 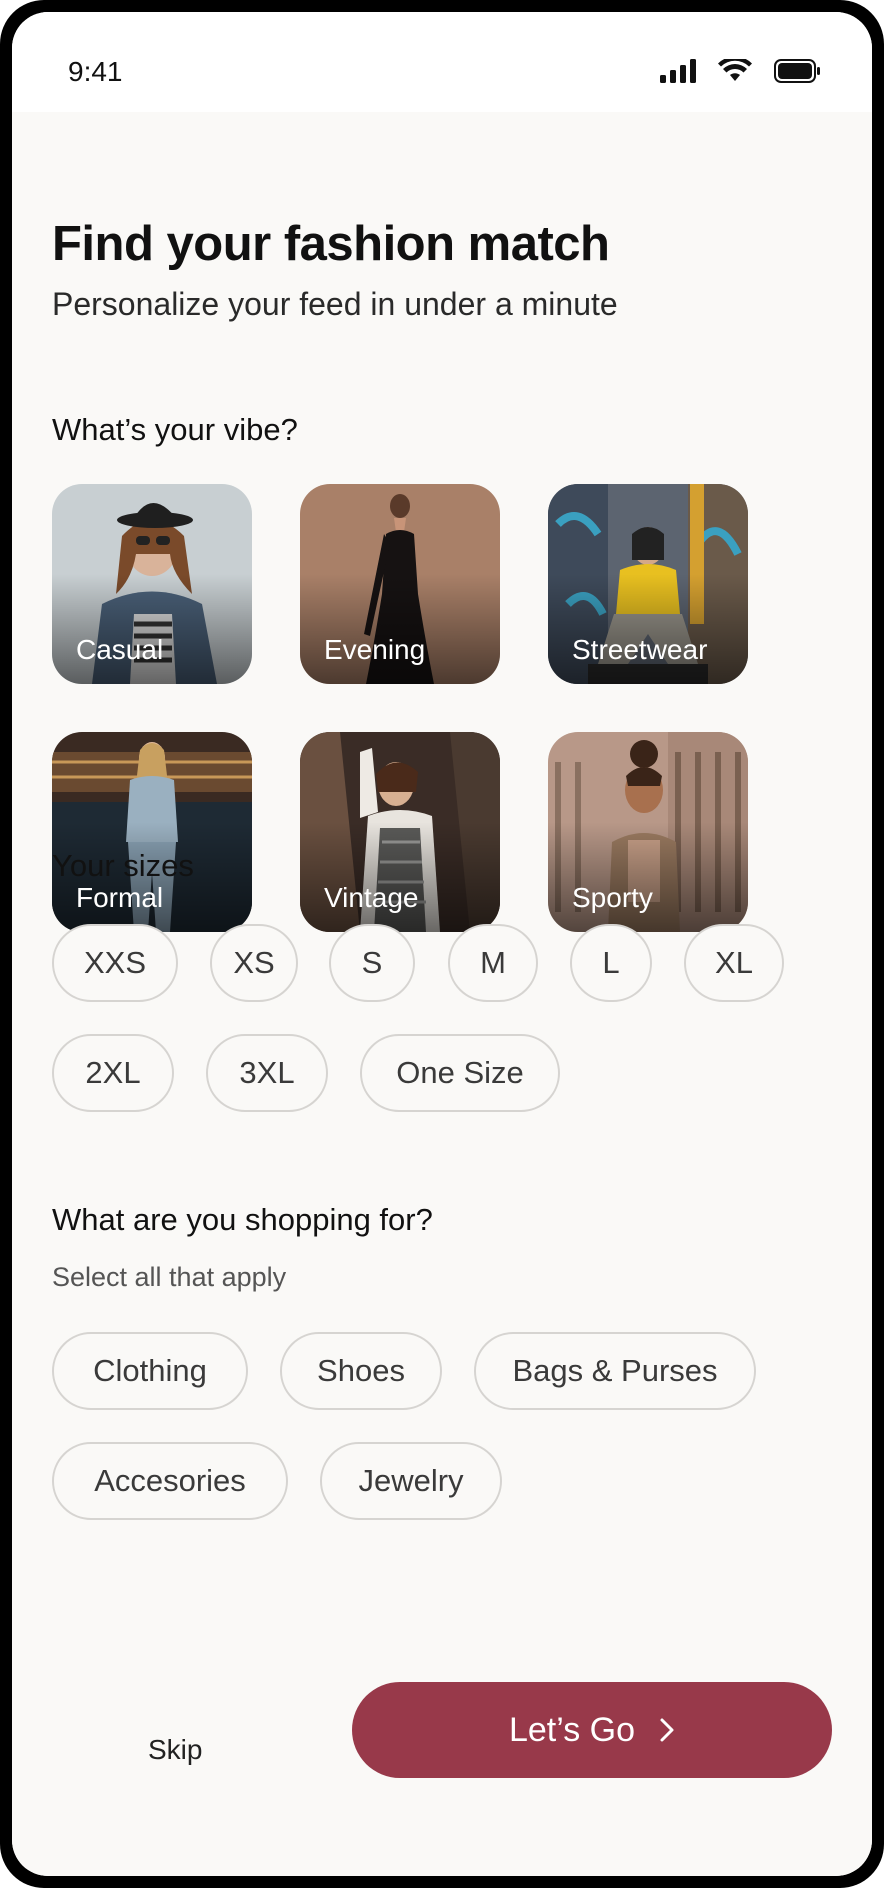 I want to click on lets-go-button: Let’s Go, so click(x=592, y=1730).